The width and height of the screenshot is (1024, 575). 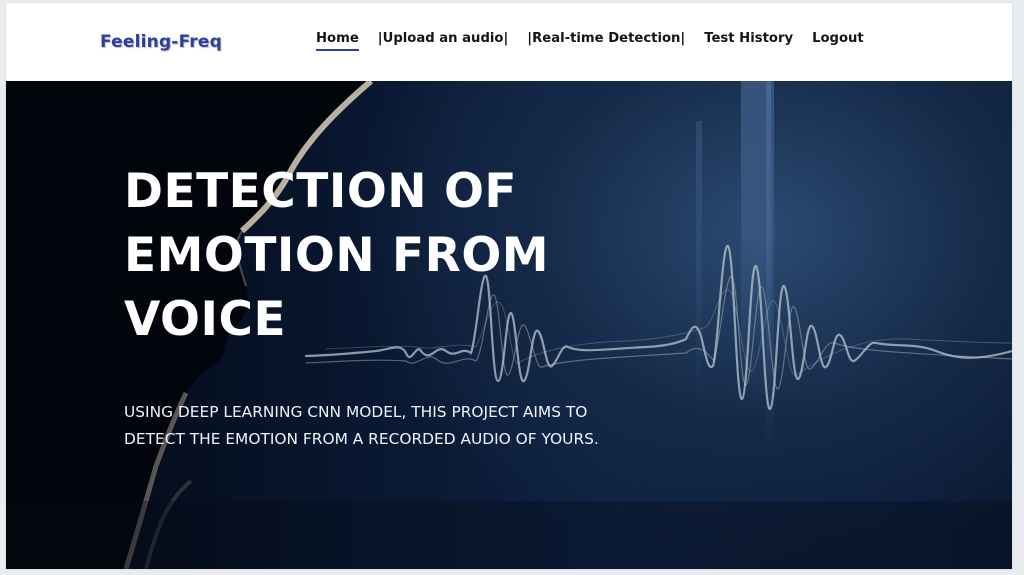 I want to click on nav-realtime-detection-link: |Real-time Detection|, so click(x=606, y=38).